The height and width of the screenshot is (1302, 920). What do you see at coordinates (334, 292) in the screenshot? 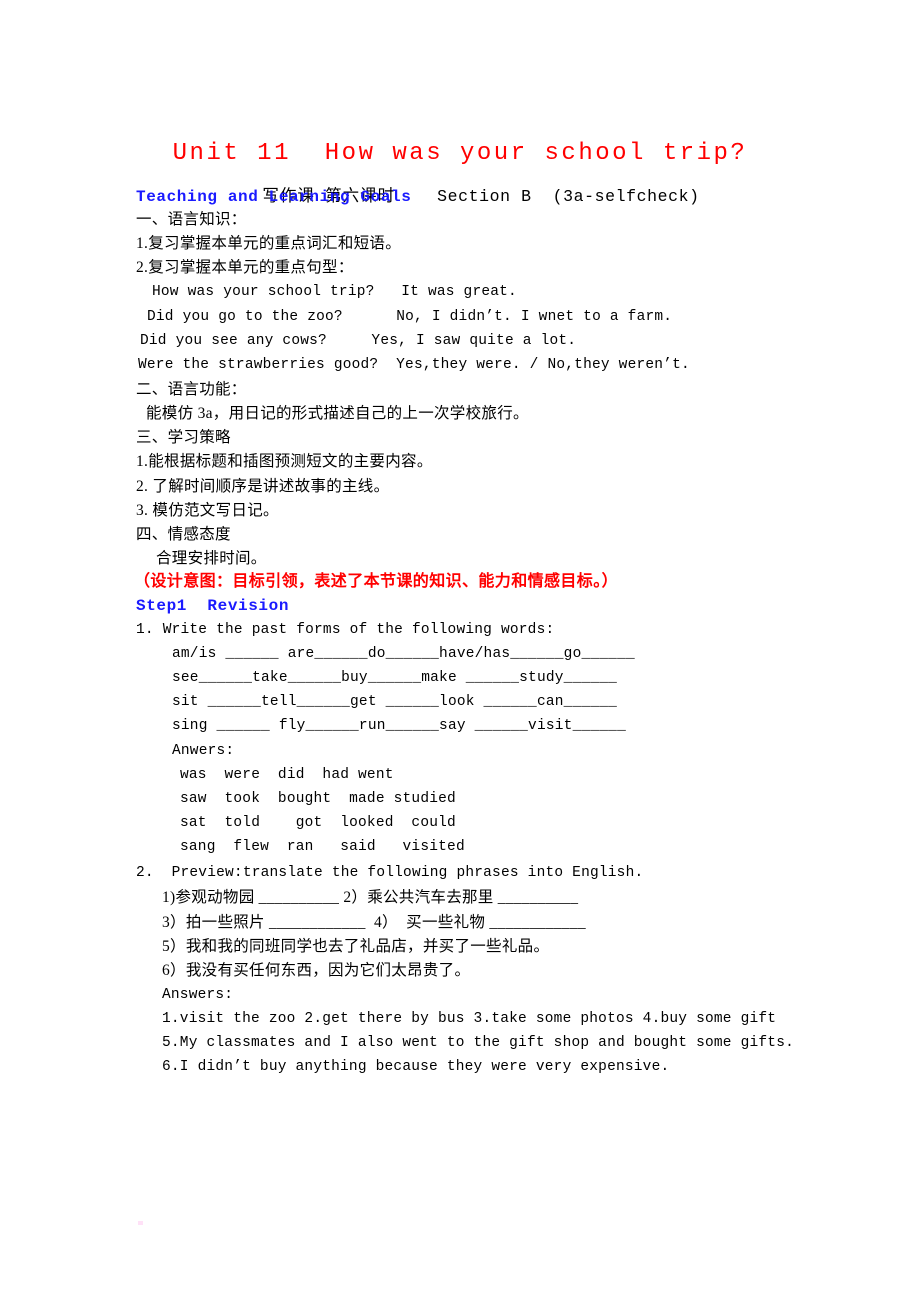
I see `example-sentence-1: How was your school trip? It was great.` at bounding box center [334, 292].